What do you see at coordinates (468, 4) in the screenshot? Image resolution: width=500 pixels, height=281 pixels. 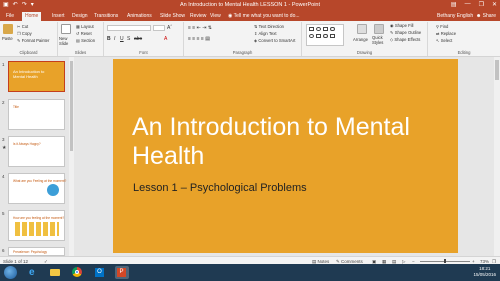 I see `minimize-icon: —` at bounding box center [468, 4].